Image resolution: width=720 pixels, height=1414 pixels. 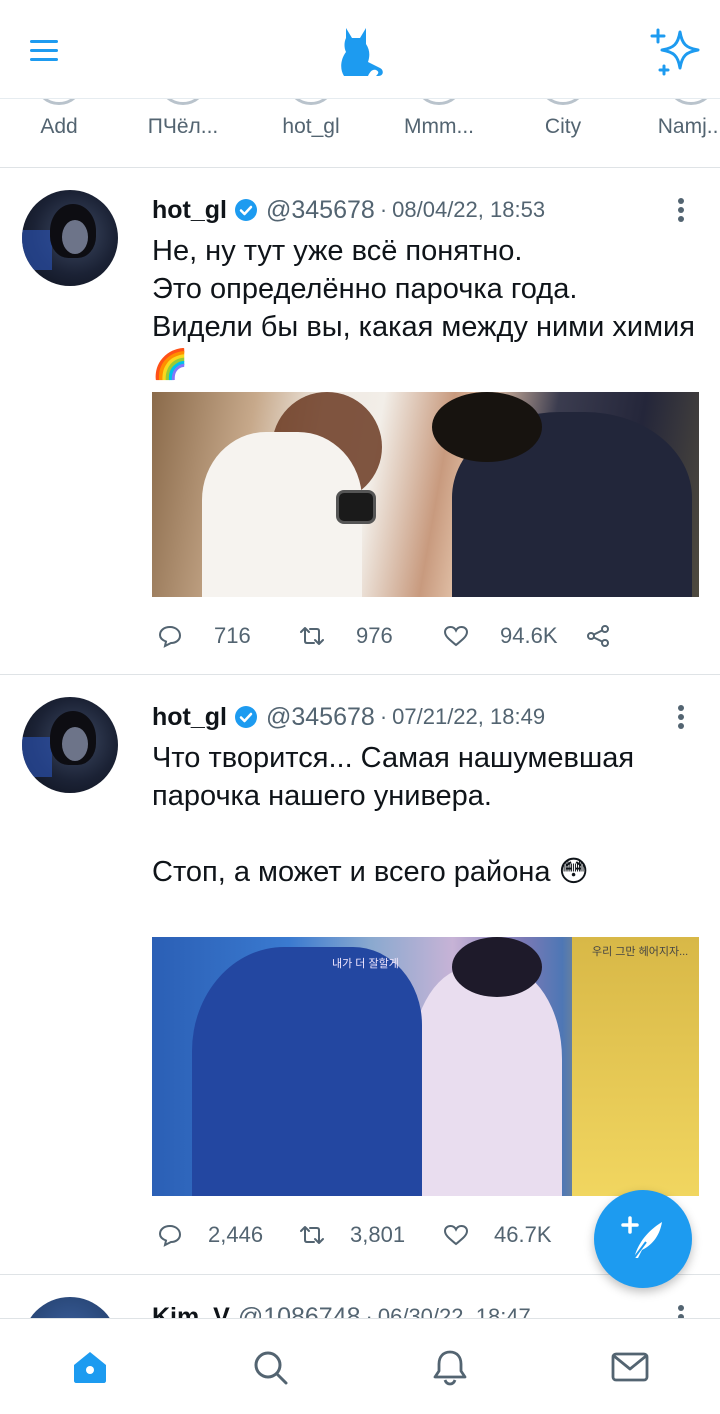 I want to click on share-button, so click(x=598, y=636).